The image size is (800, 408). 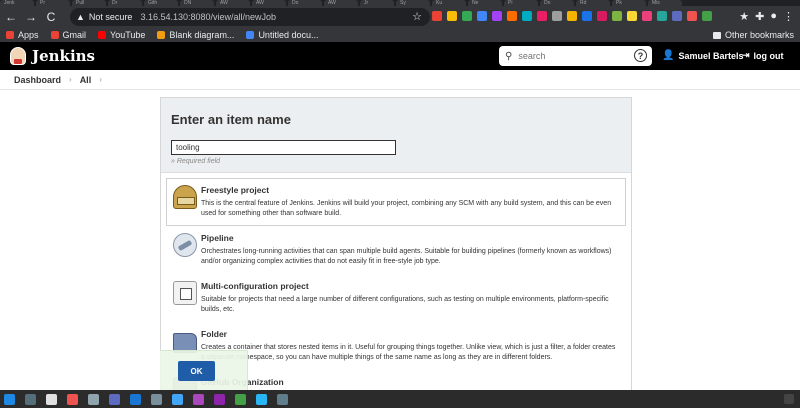 I want to click on bookmark-label: Gmail, so click(x=74, y=35).